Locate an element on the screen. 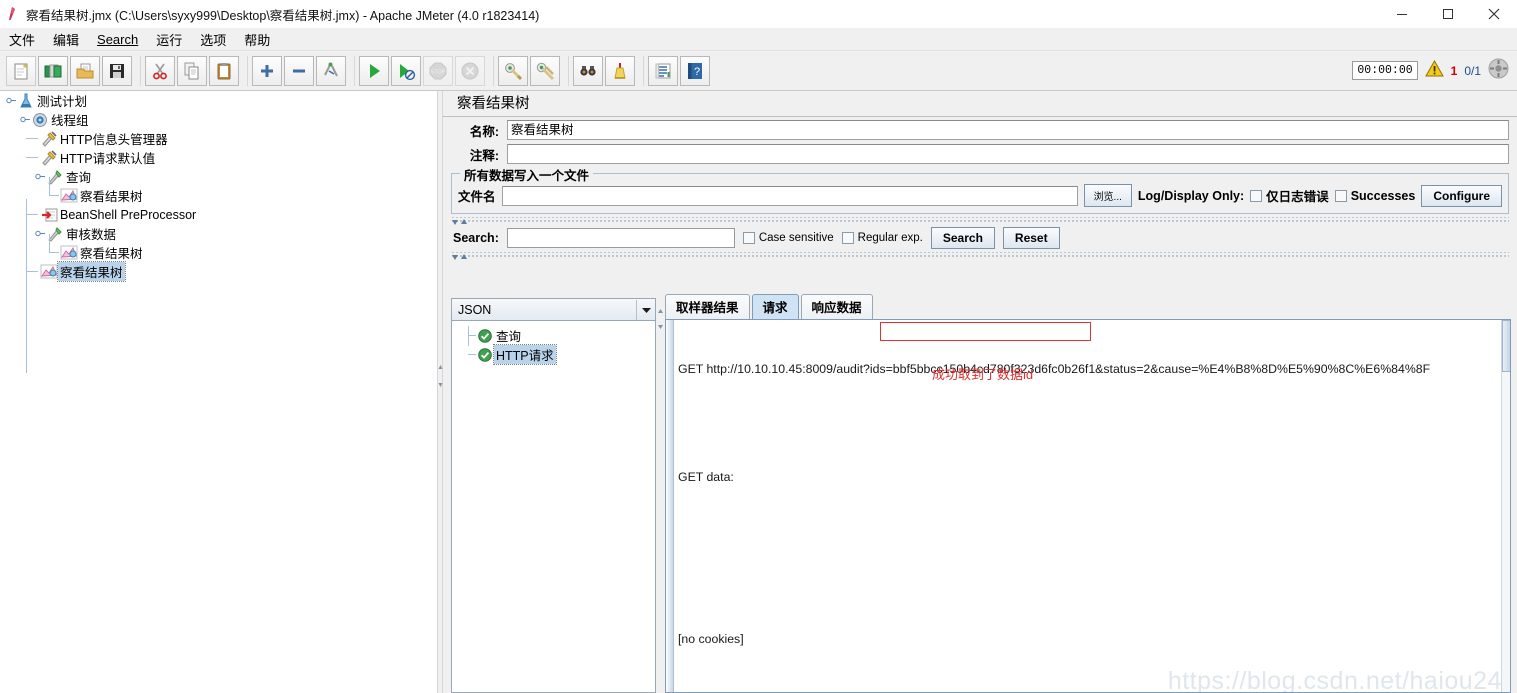  toolbar-group-tree is located at coordinates (298, 70).